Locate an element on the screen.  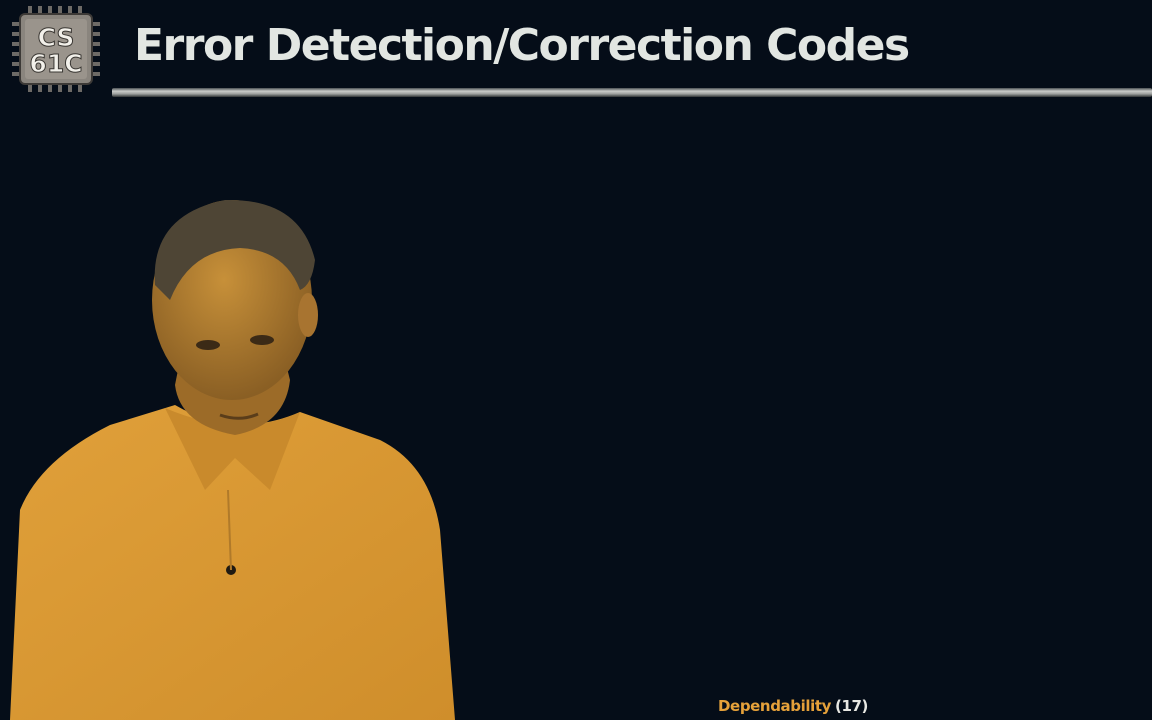
logo-line-61c: 61C is located at coordinates (55, 63).